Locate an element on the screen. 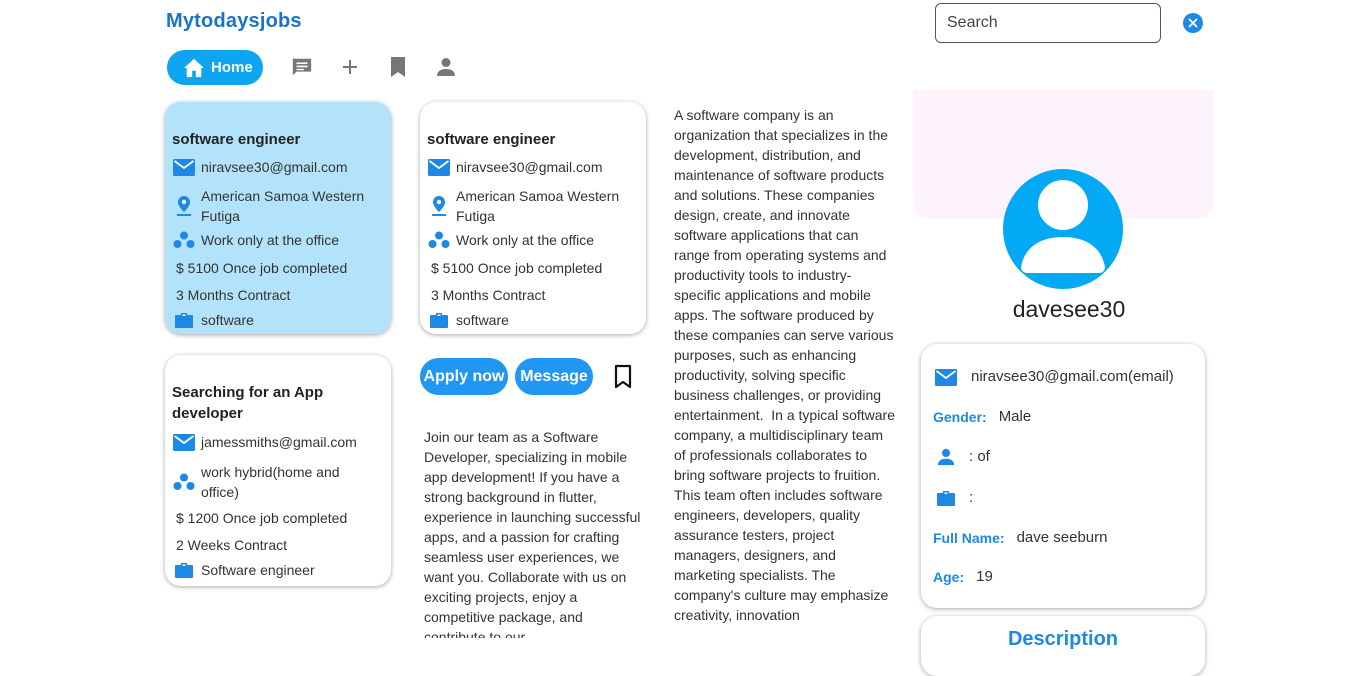  job-pay: $ 1200 Once job completed is located at coordinates (262, 518).